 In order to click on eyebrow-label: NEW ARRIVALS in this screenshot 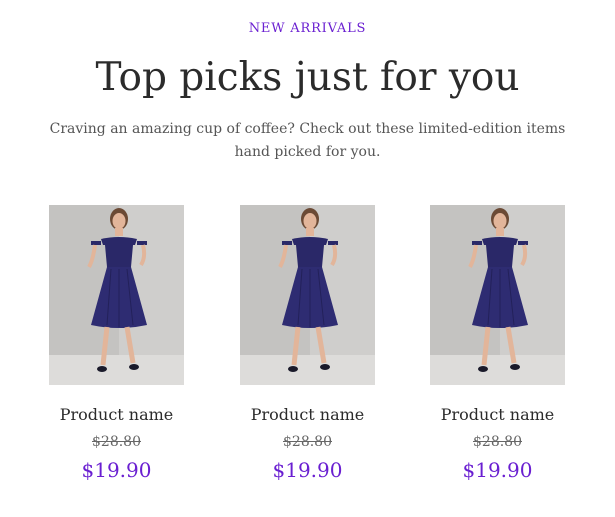, I will do `click(307, 28)`.